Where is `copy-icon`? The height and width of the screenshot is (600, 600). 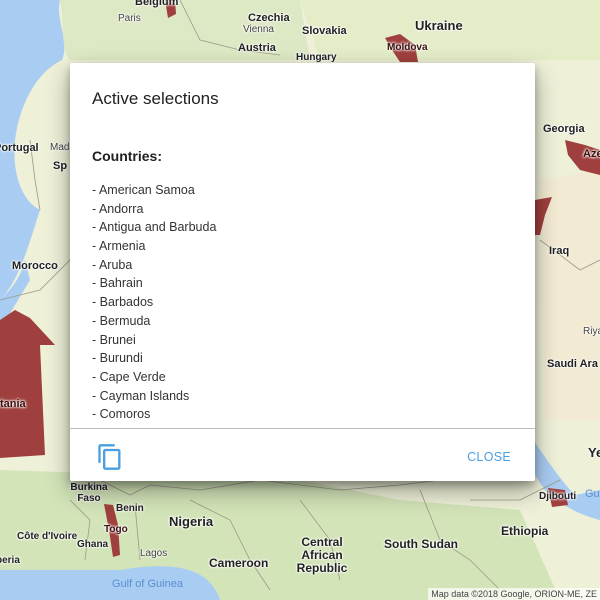
copy-icon is located at coordinates (109, 457).